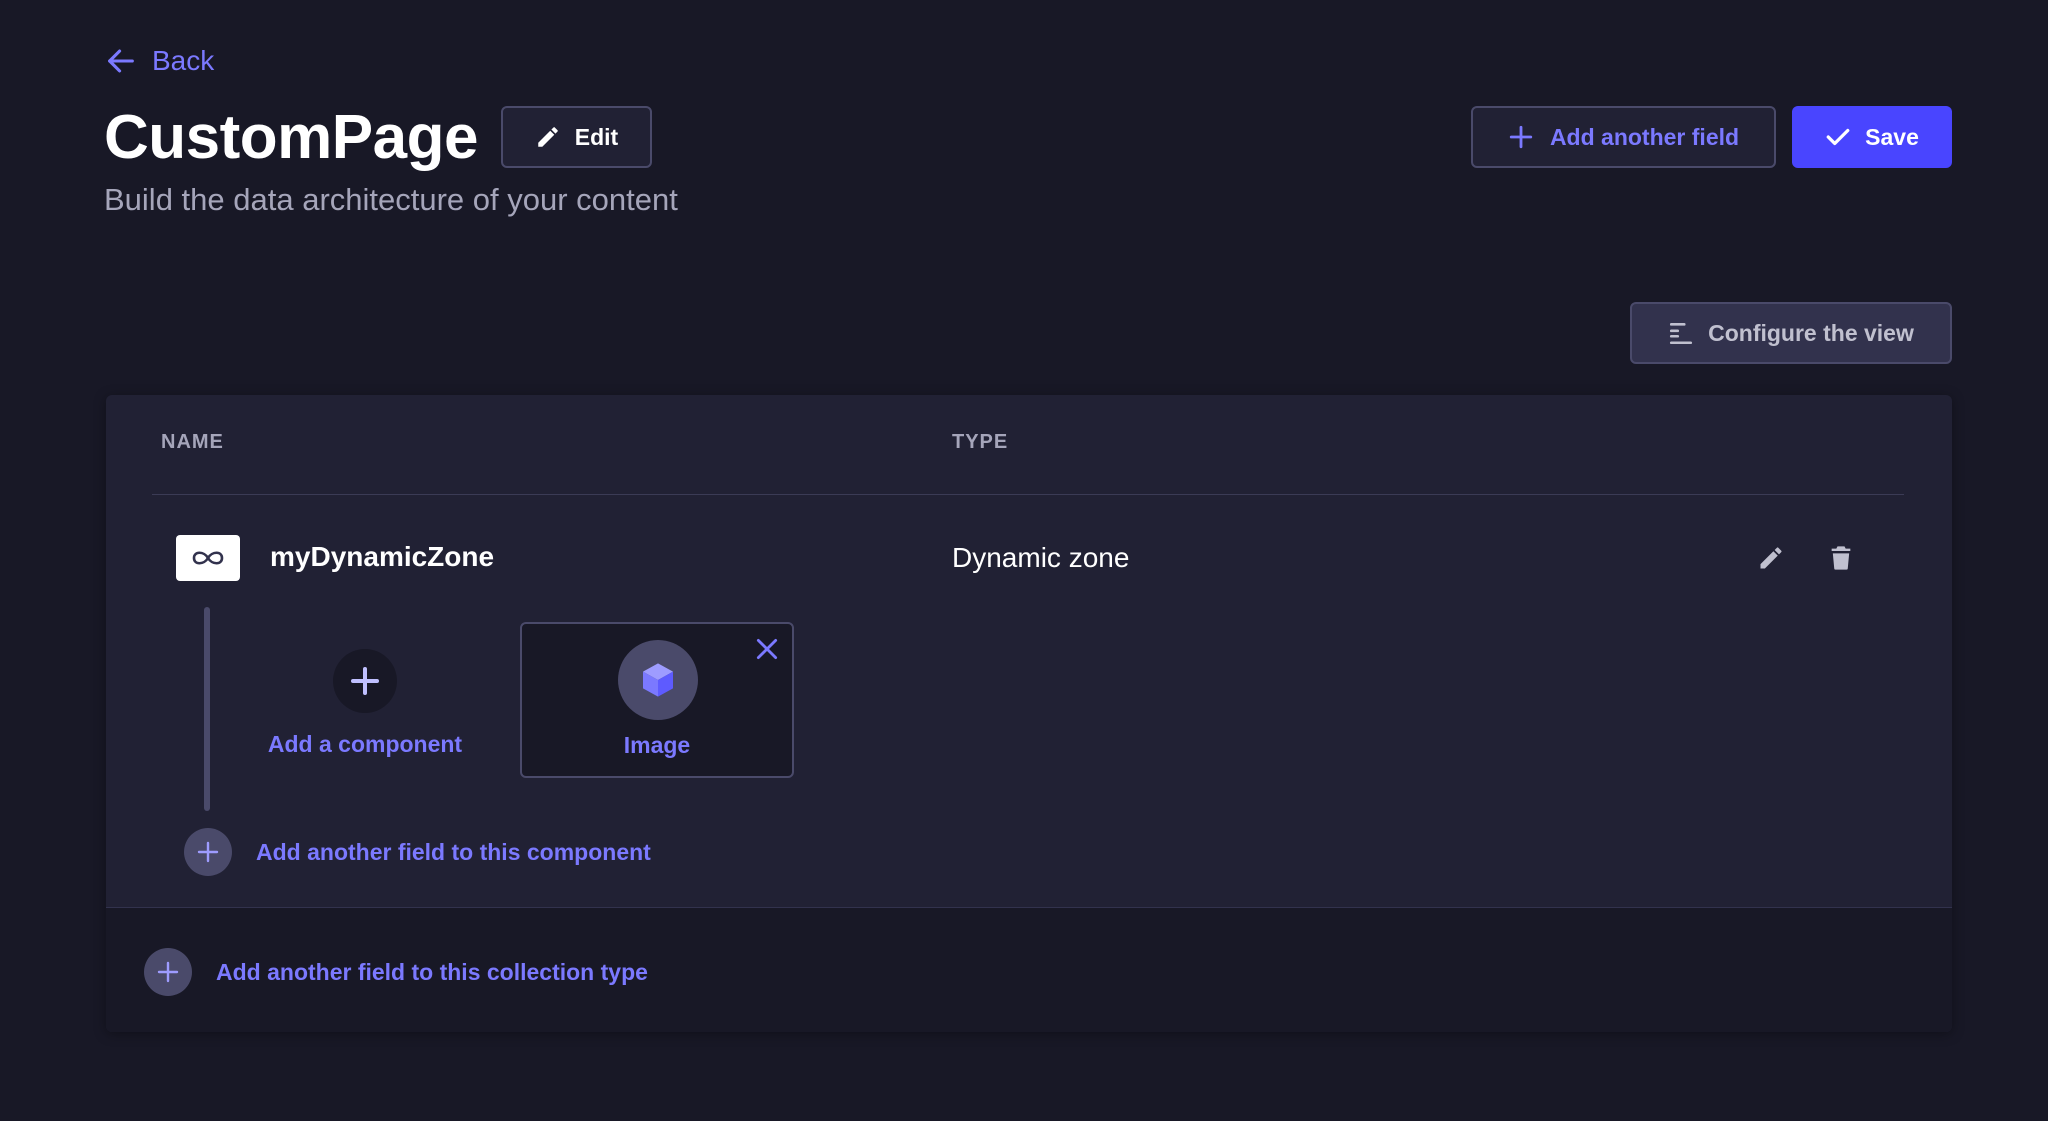  I want to click on component-icon-circle, so click(658, 680).